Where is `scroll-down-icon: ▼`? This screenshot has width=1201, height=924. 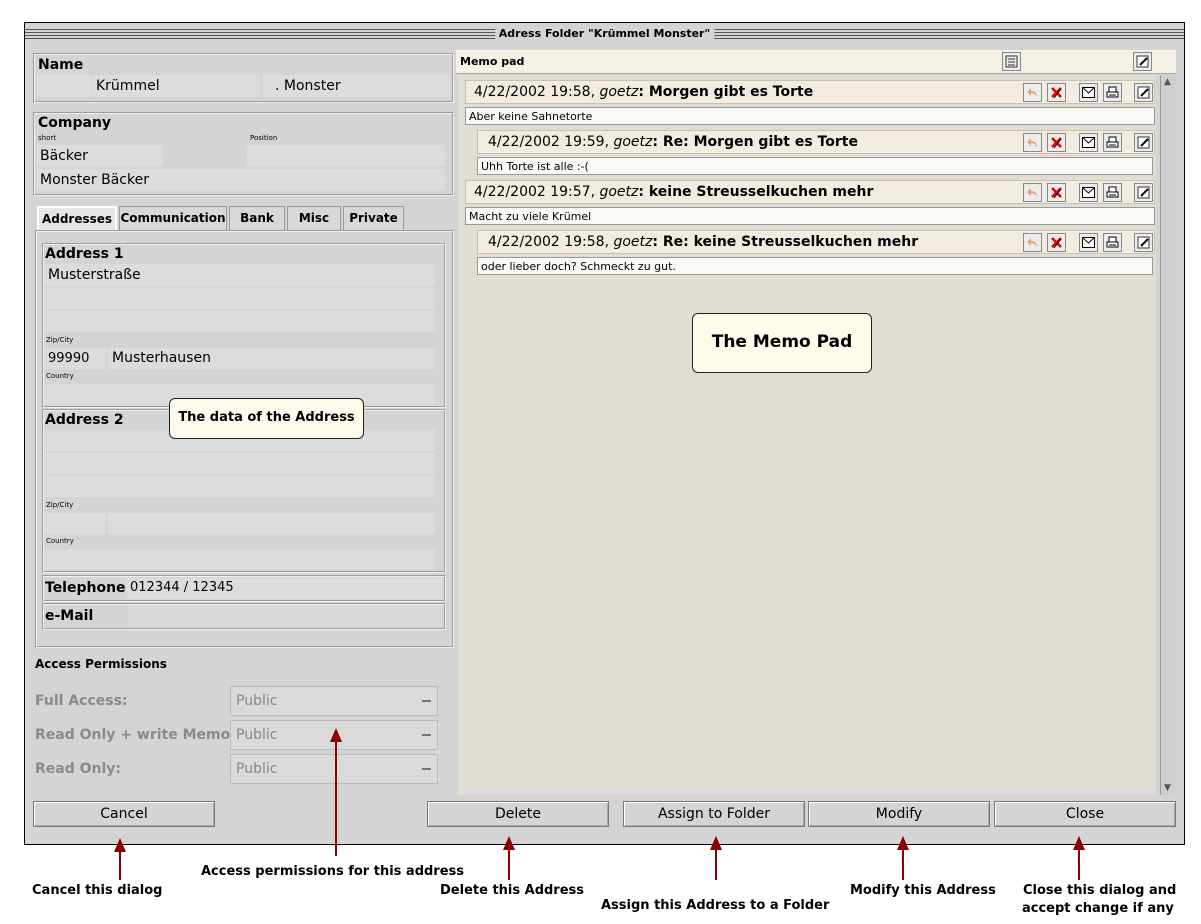
scroll-down-icon: ▼ is located at coordinates (1167, 788).